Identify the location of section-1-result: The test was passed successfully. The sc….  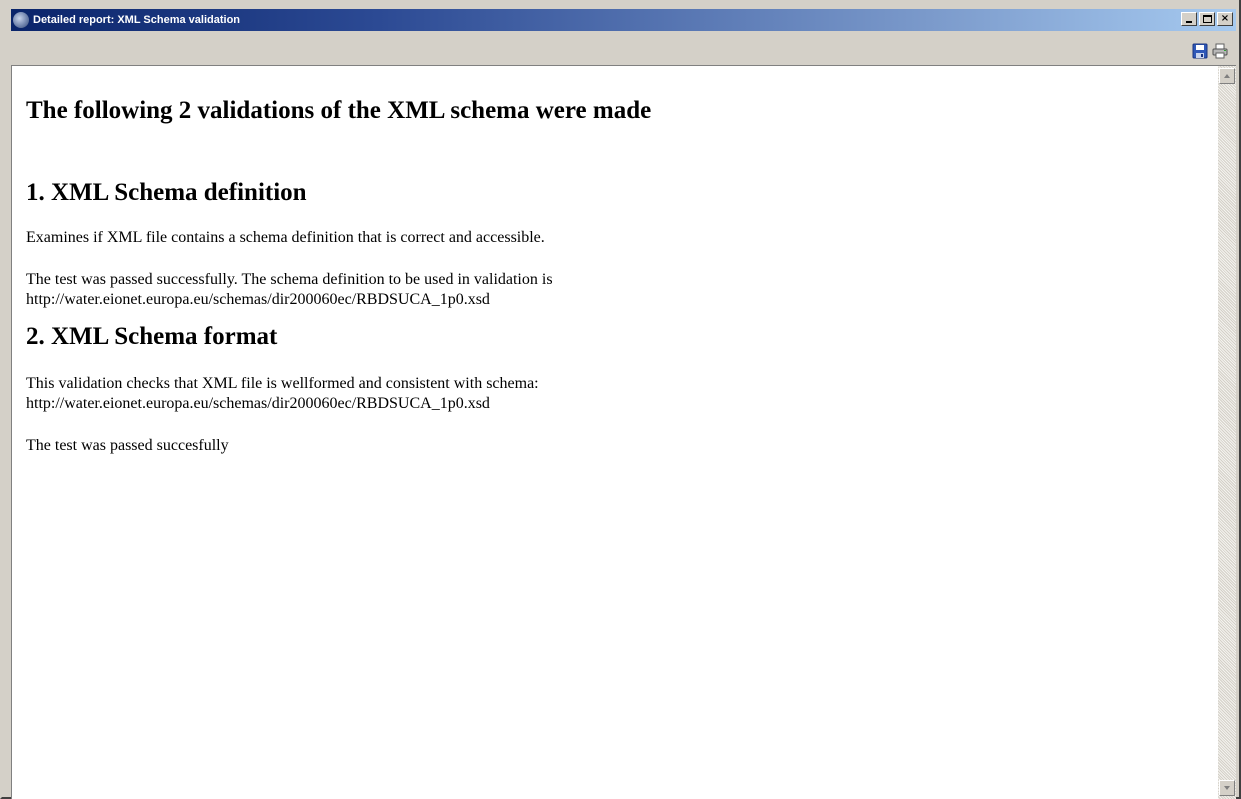
(612, 290).